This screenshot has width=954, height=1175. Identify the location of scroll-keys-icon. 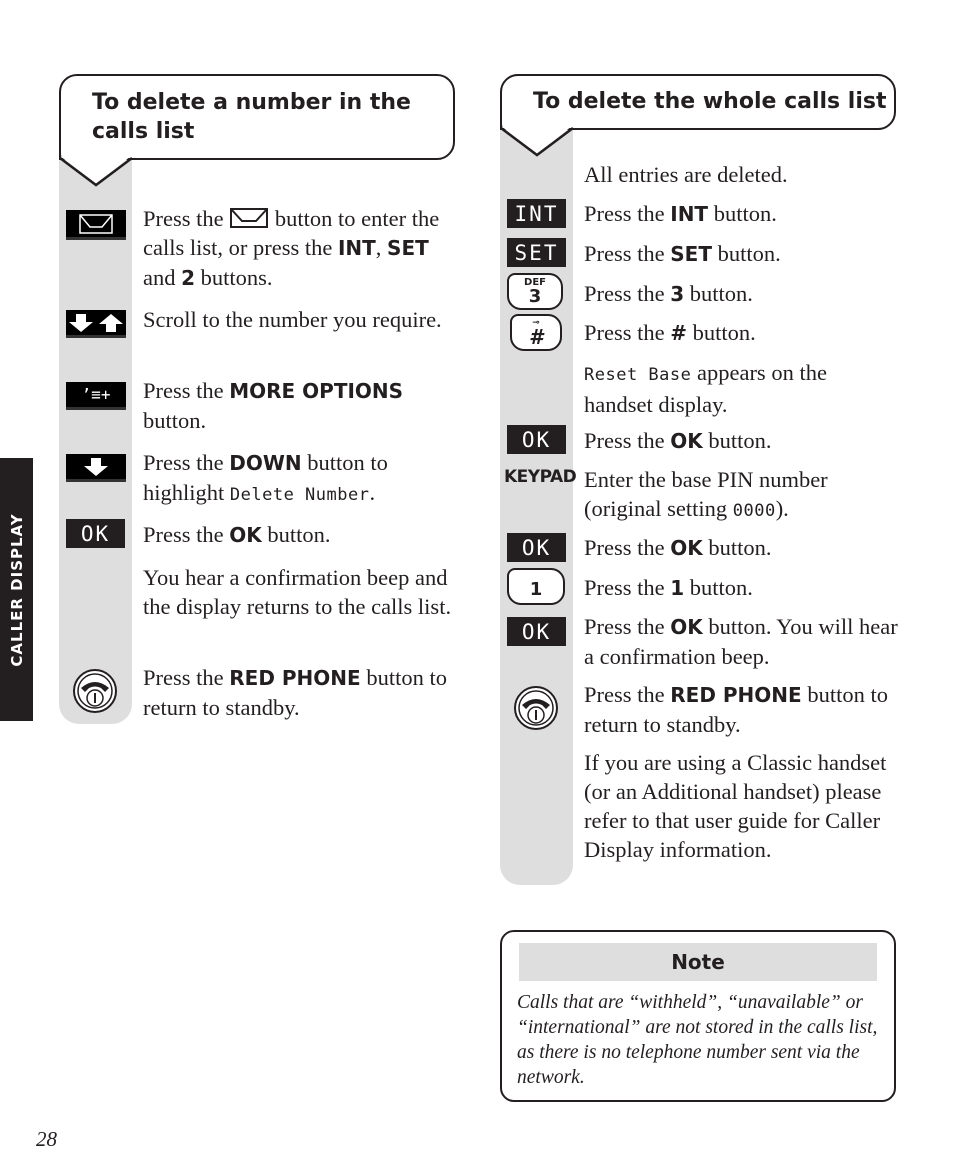
(96, 324).